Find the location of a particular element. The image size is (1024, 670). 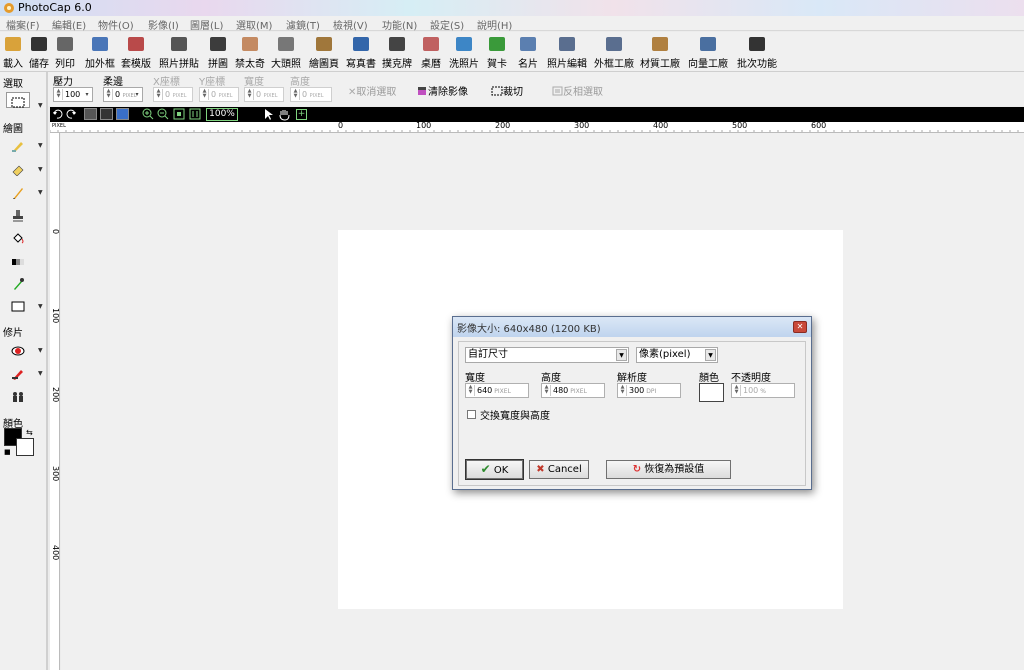

toolbar-button-photobook: 寫真書 is located at coordinates (361, 53).